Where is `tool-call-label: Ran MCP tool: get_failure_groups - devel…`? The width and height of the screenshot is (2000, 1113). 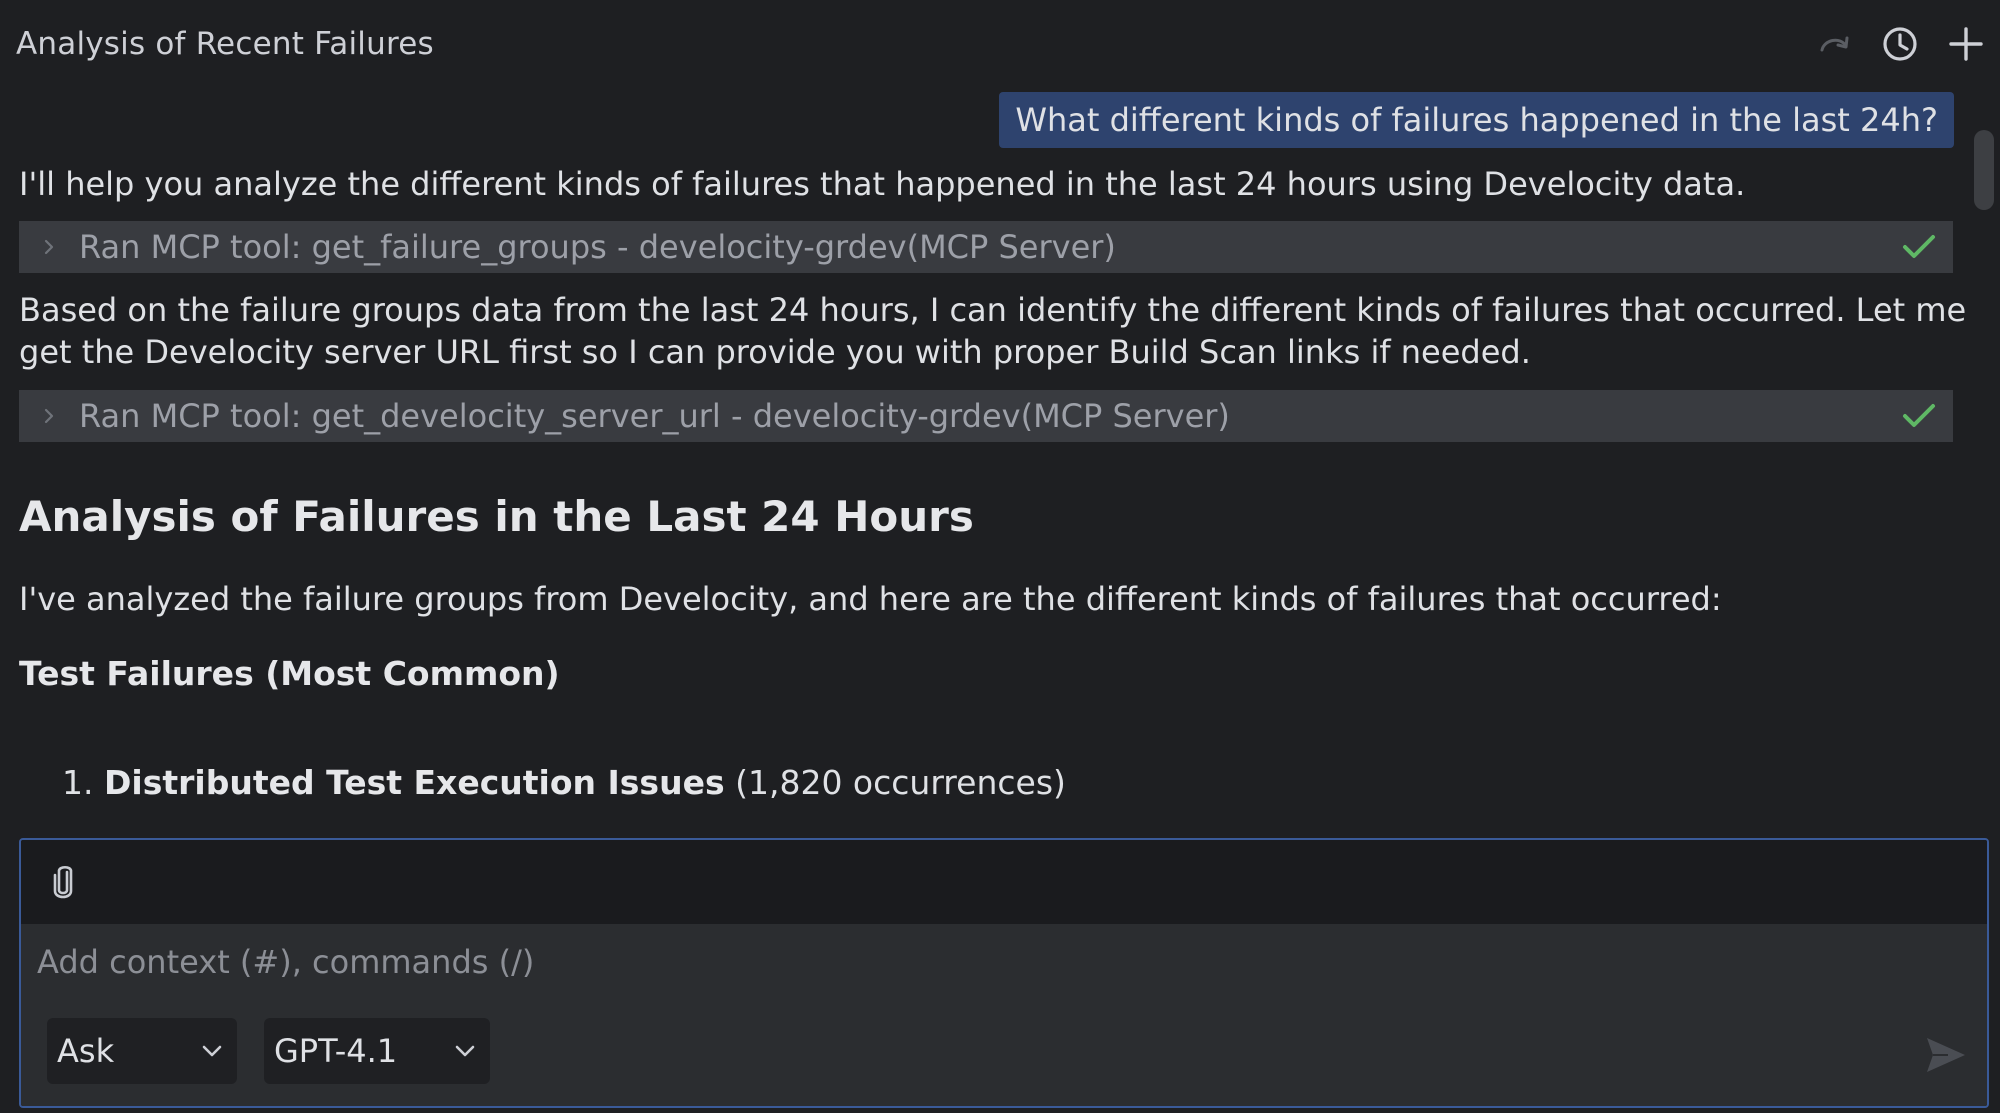
tool-call-label: Ran MCP tool: get_failure_groups - devel… is located at coordinates (597, 247).